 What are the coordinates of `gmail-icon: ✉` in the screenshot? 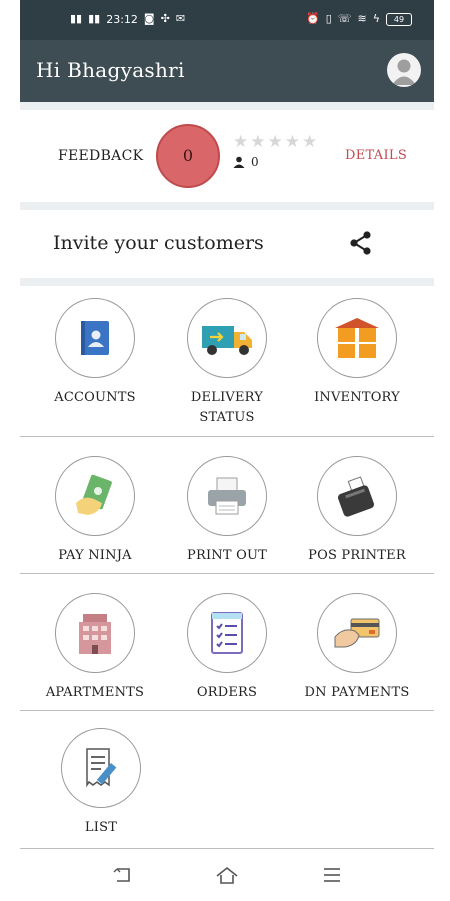 It's located at (180, 18).